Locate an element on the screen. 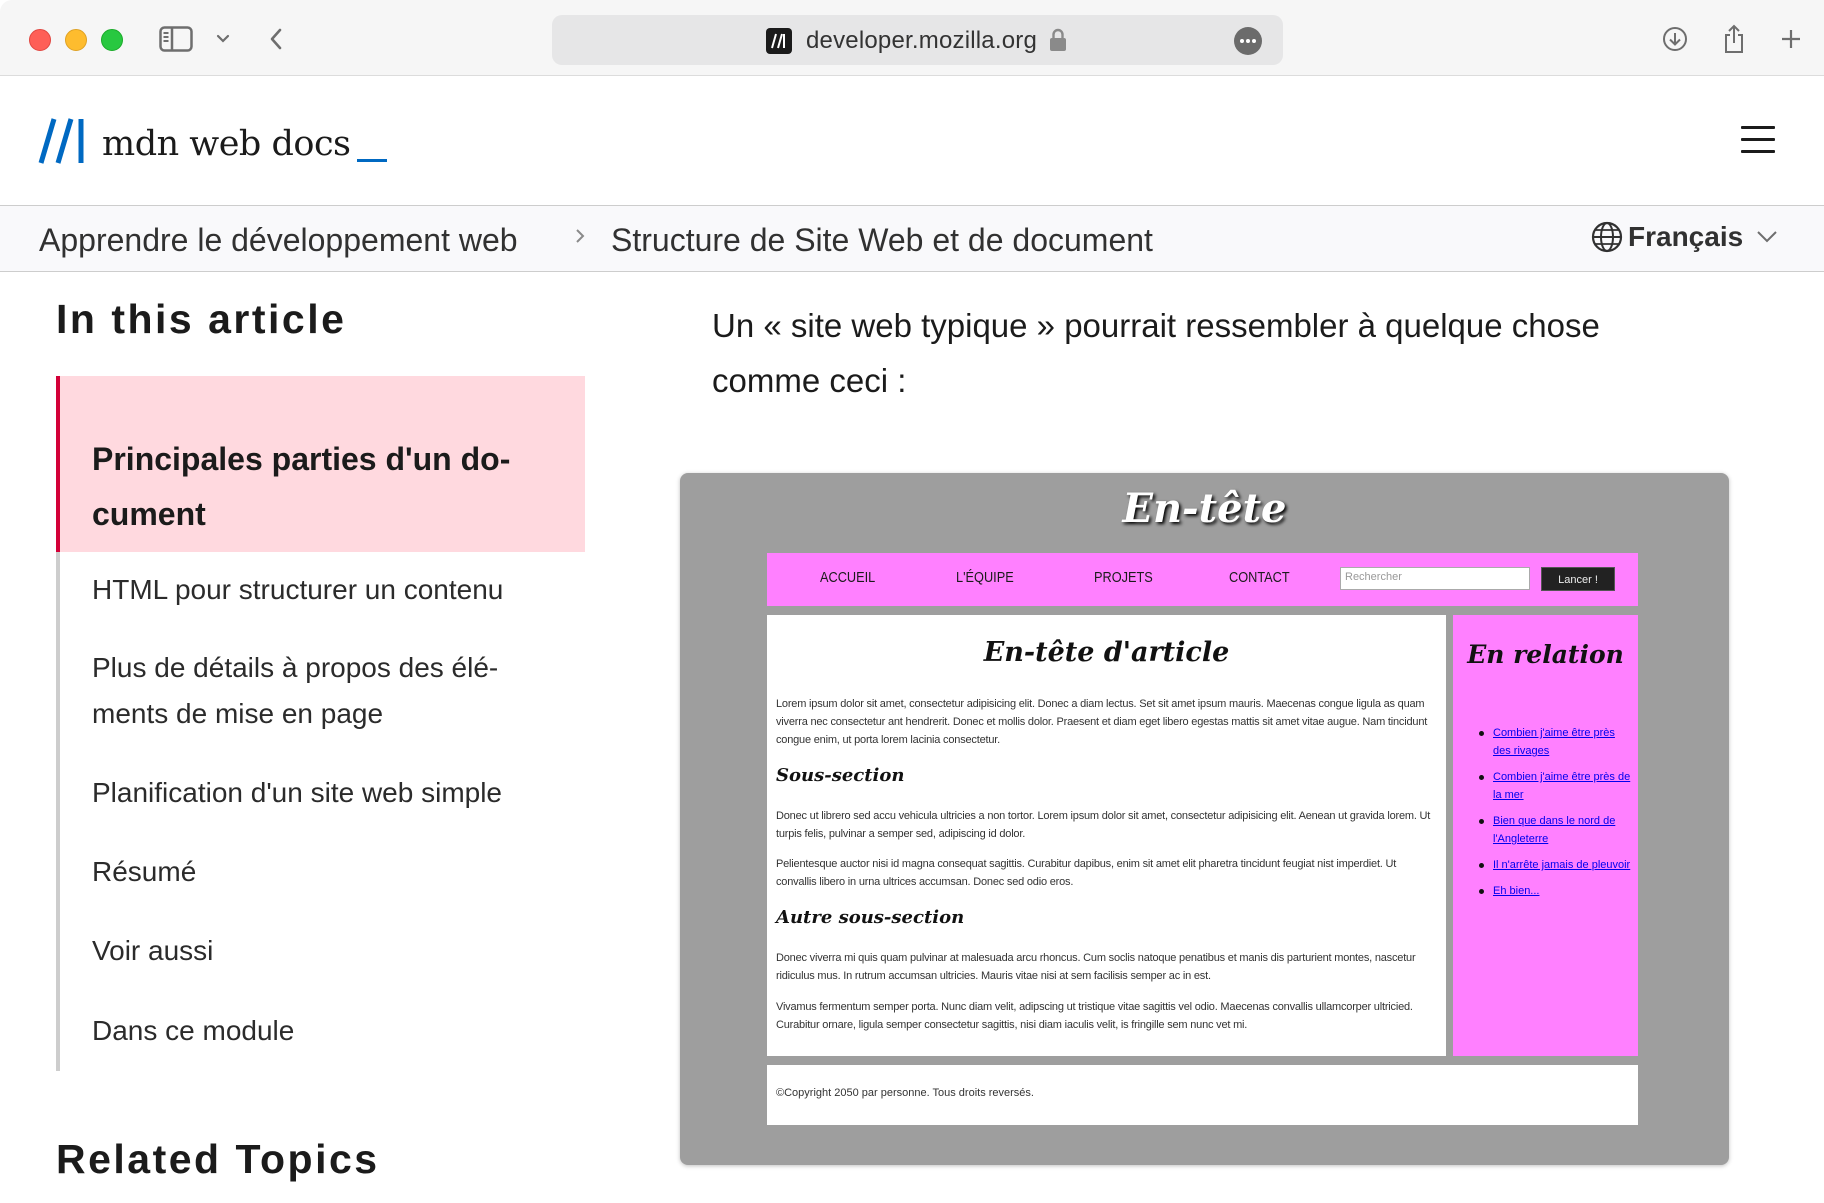 This screenshot has width=1824, height=1203. example-nav-home: ACCUEIL is located at coordinates (848, 577).